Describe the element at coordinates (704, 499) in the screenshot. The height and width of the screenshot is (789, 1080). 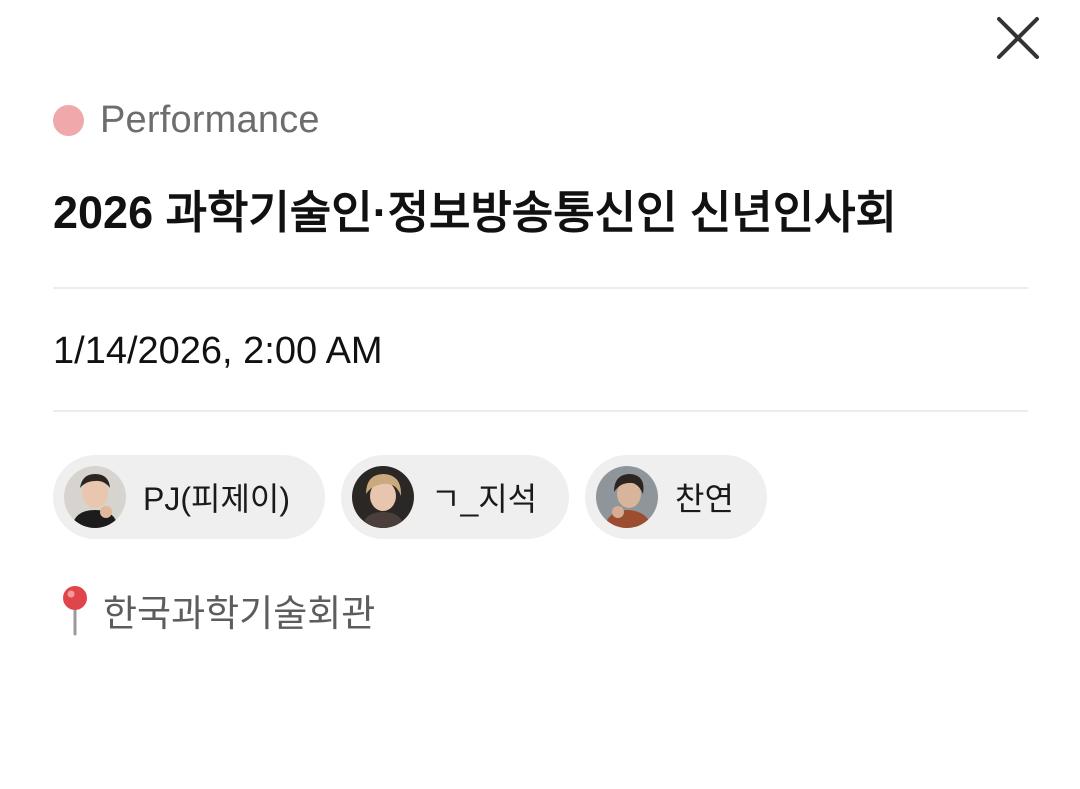
I see `participant-name: 찬연` at that location.